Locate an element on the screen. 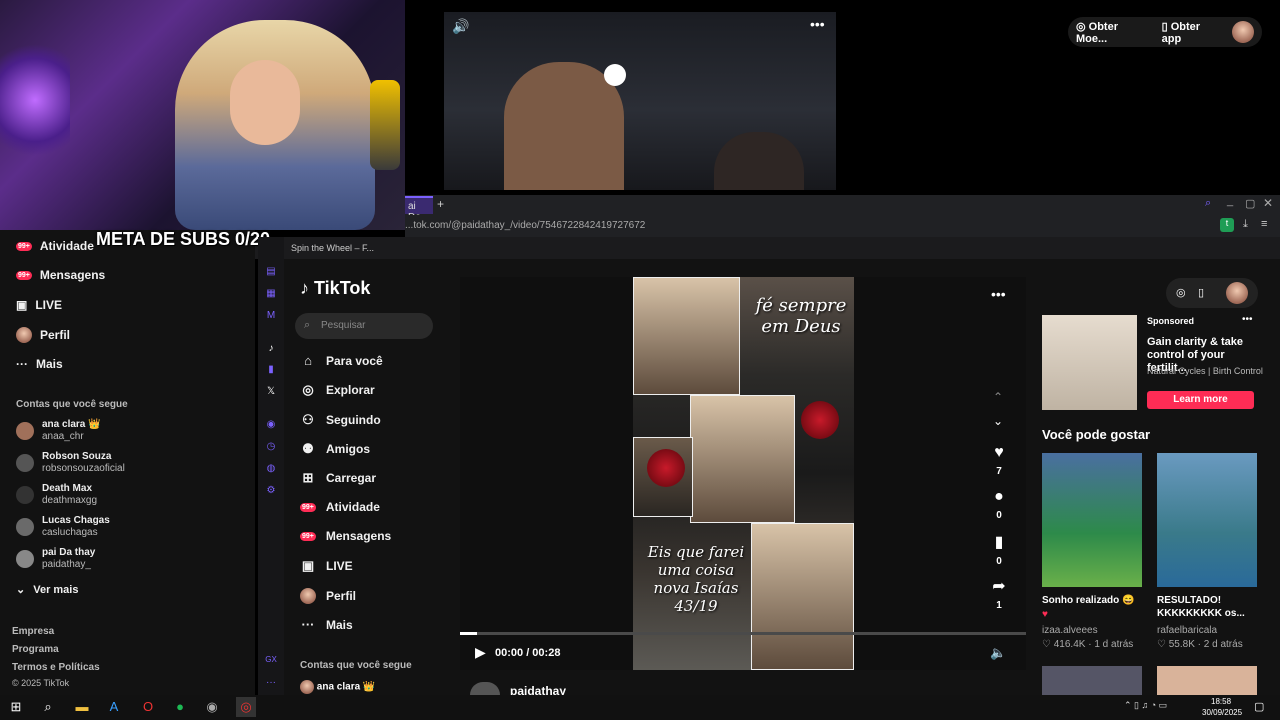 The image size is (1280, 720). new-tab-icon: + is located at coordinates (440, 204).